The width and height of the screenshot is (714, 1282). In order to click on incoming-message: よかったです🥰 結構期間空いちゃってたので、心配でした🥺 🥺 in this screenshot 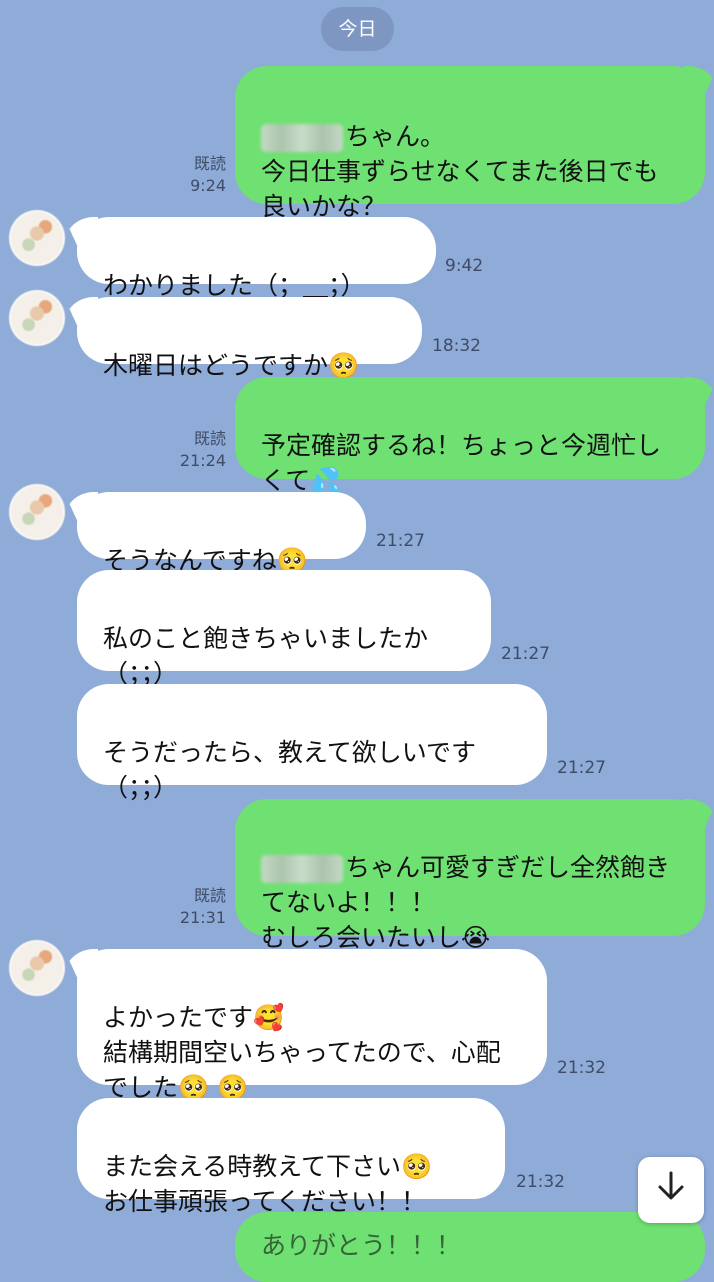, I will do `click(312, 1025)`.